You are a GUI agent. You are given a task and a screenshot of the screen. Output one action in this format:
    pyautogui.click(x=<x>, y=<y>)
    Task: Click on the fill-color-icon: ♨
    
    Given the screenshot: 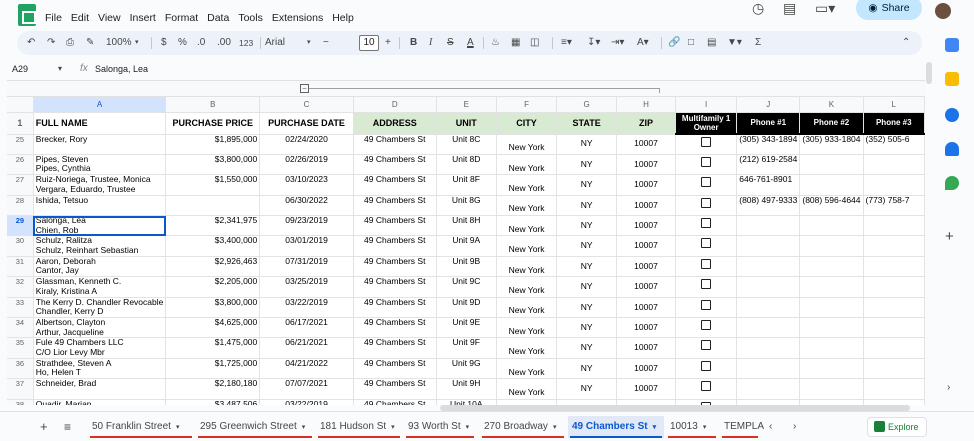 What is the action you would take?
    pyautogui.click(x=495, y=43)
    